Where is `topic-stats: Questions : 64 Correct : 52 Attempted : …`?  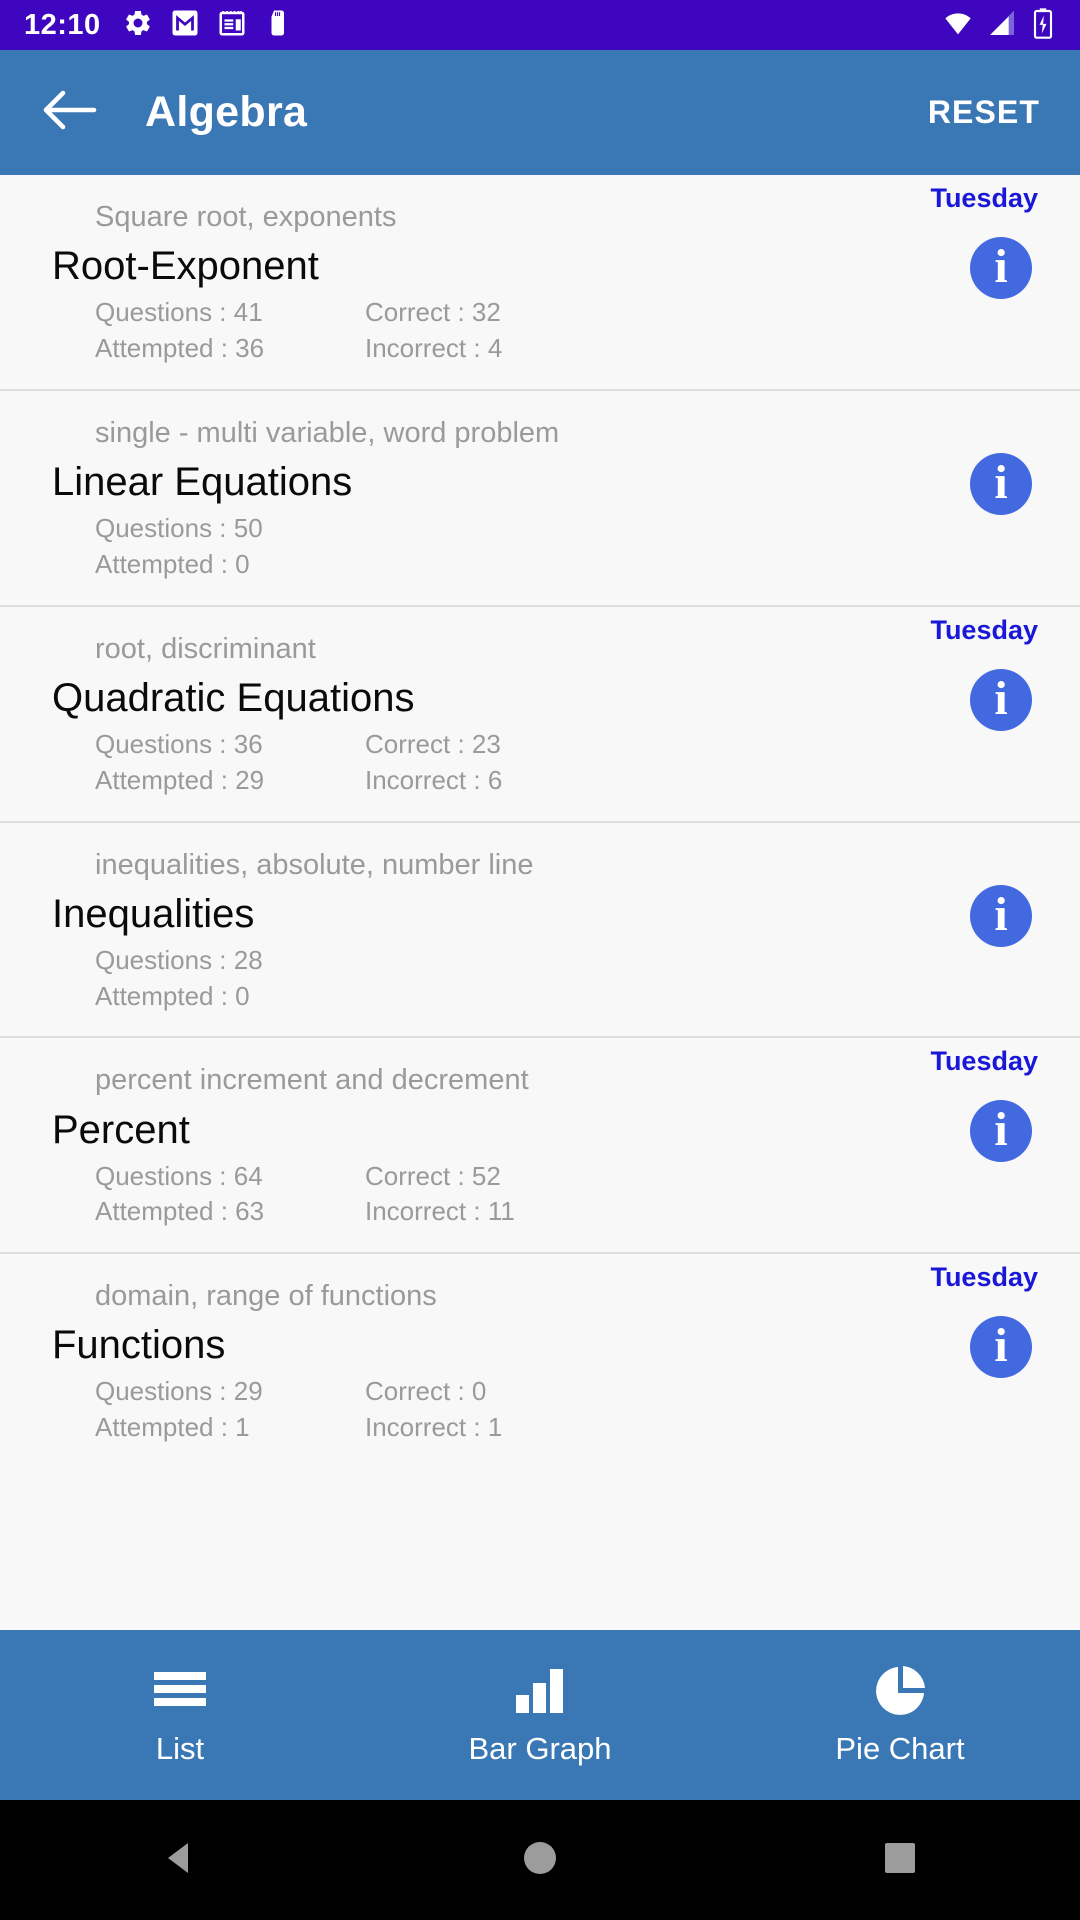 topic-stats: Questions : 64 Correct : 52 Attempted : … is located at coordinates (587, 1195).